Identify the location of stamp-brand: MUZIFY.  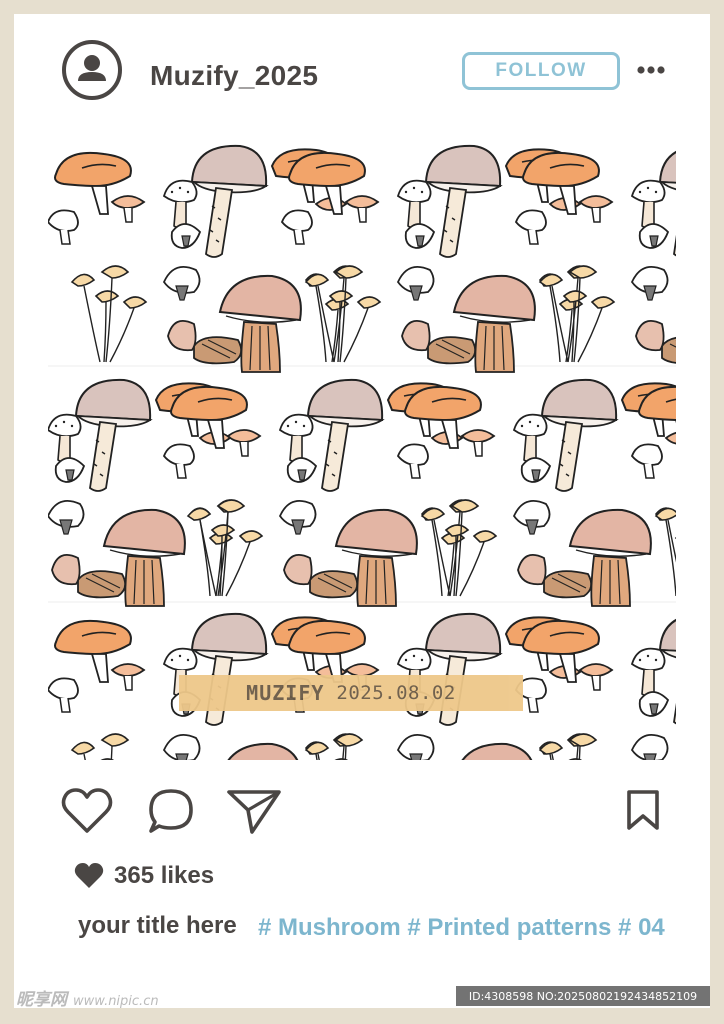
(285, 693).